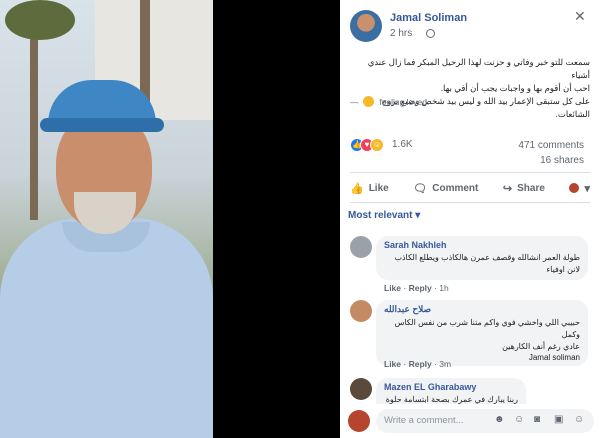 The image size is (600, 438). What do you see at coordinates (430, 33) in the screenshot?
I see `globe-icon` at bounding box center [430, 33].